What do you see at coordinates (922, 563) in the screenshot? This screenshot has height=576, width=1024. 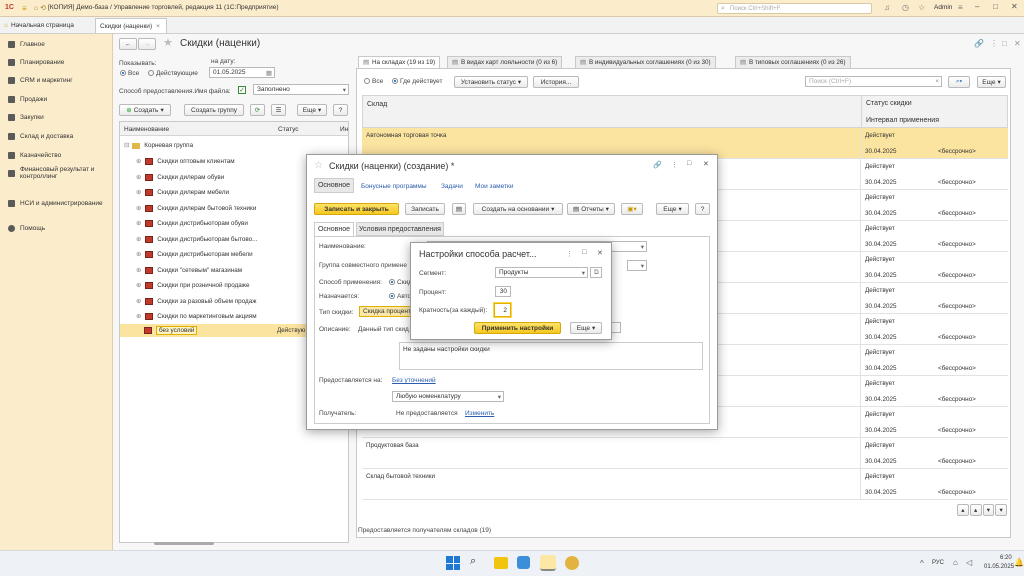 I see `tray-chevron-icon: ^` at bounding box center [922, 563].